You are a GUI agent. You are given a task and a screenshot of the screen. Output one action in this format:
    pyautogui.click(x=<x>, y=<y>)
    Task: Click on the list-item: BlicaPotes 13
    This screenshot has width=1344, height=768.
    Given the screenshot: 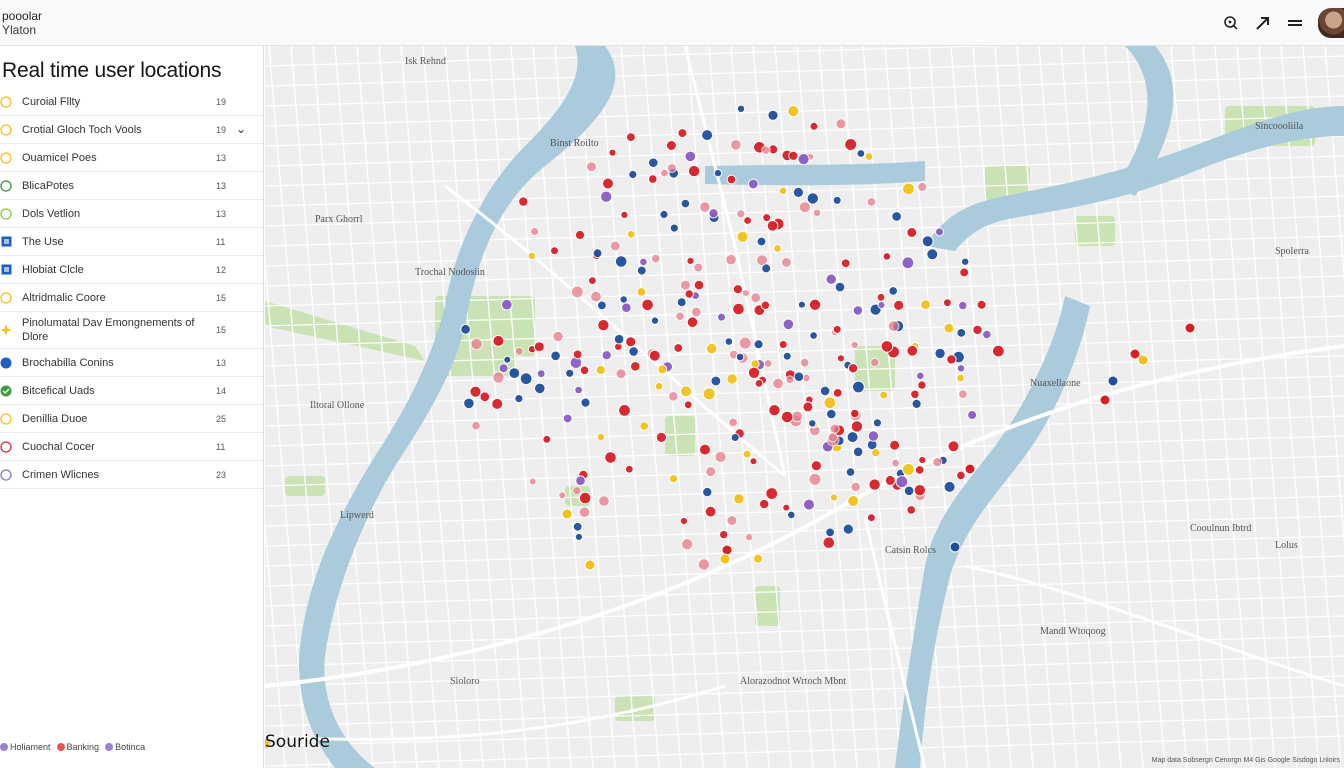 What is the action you would take?
    pyautogui.click(x=131, y=186)
    